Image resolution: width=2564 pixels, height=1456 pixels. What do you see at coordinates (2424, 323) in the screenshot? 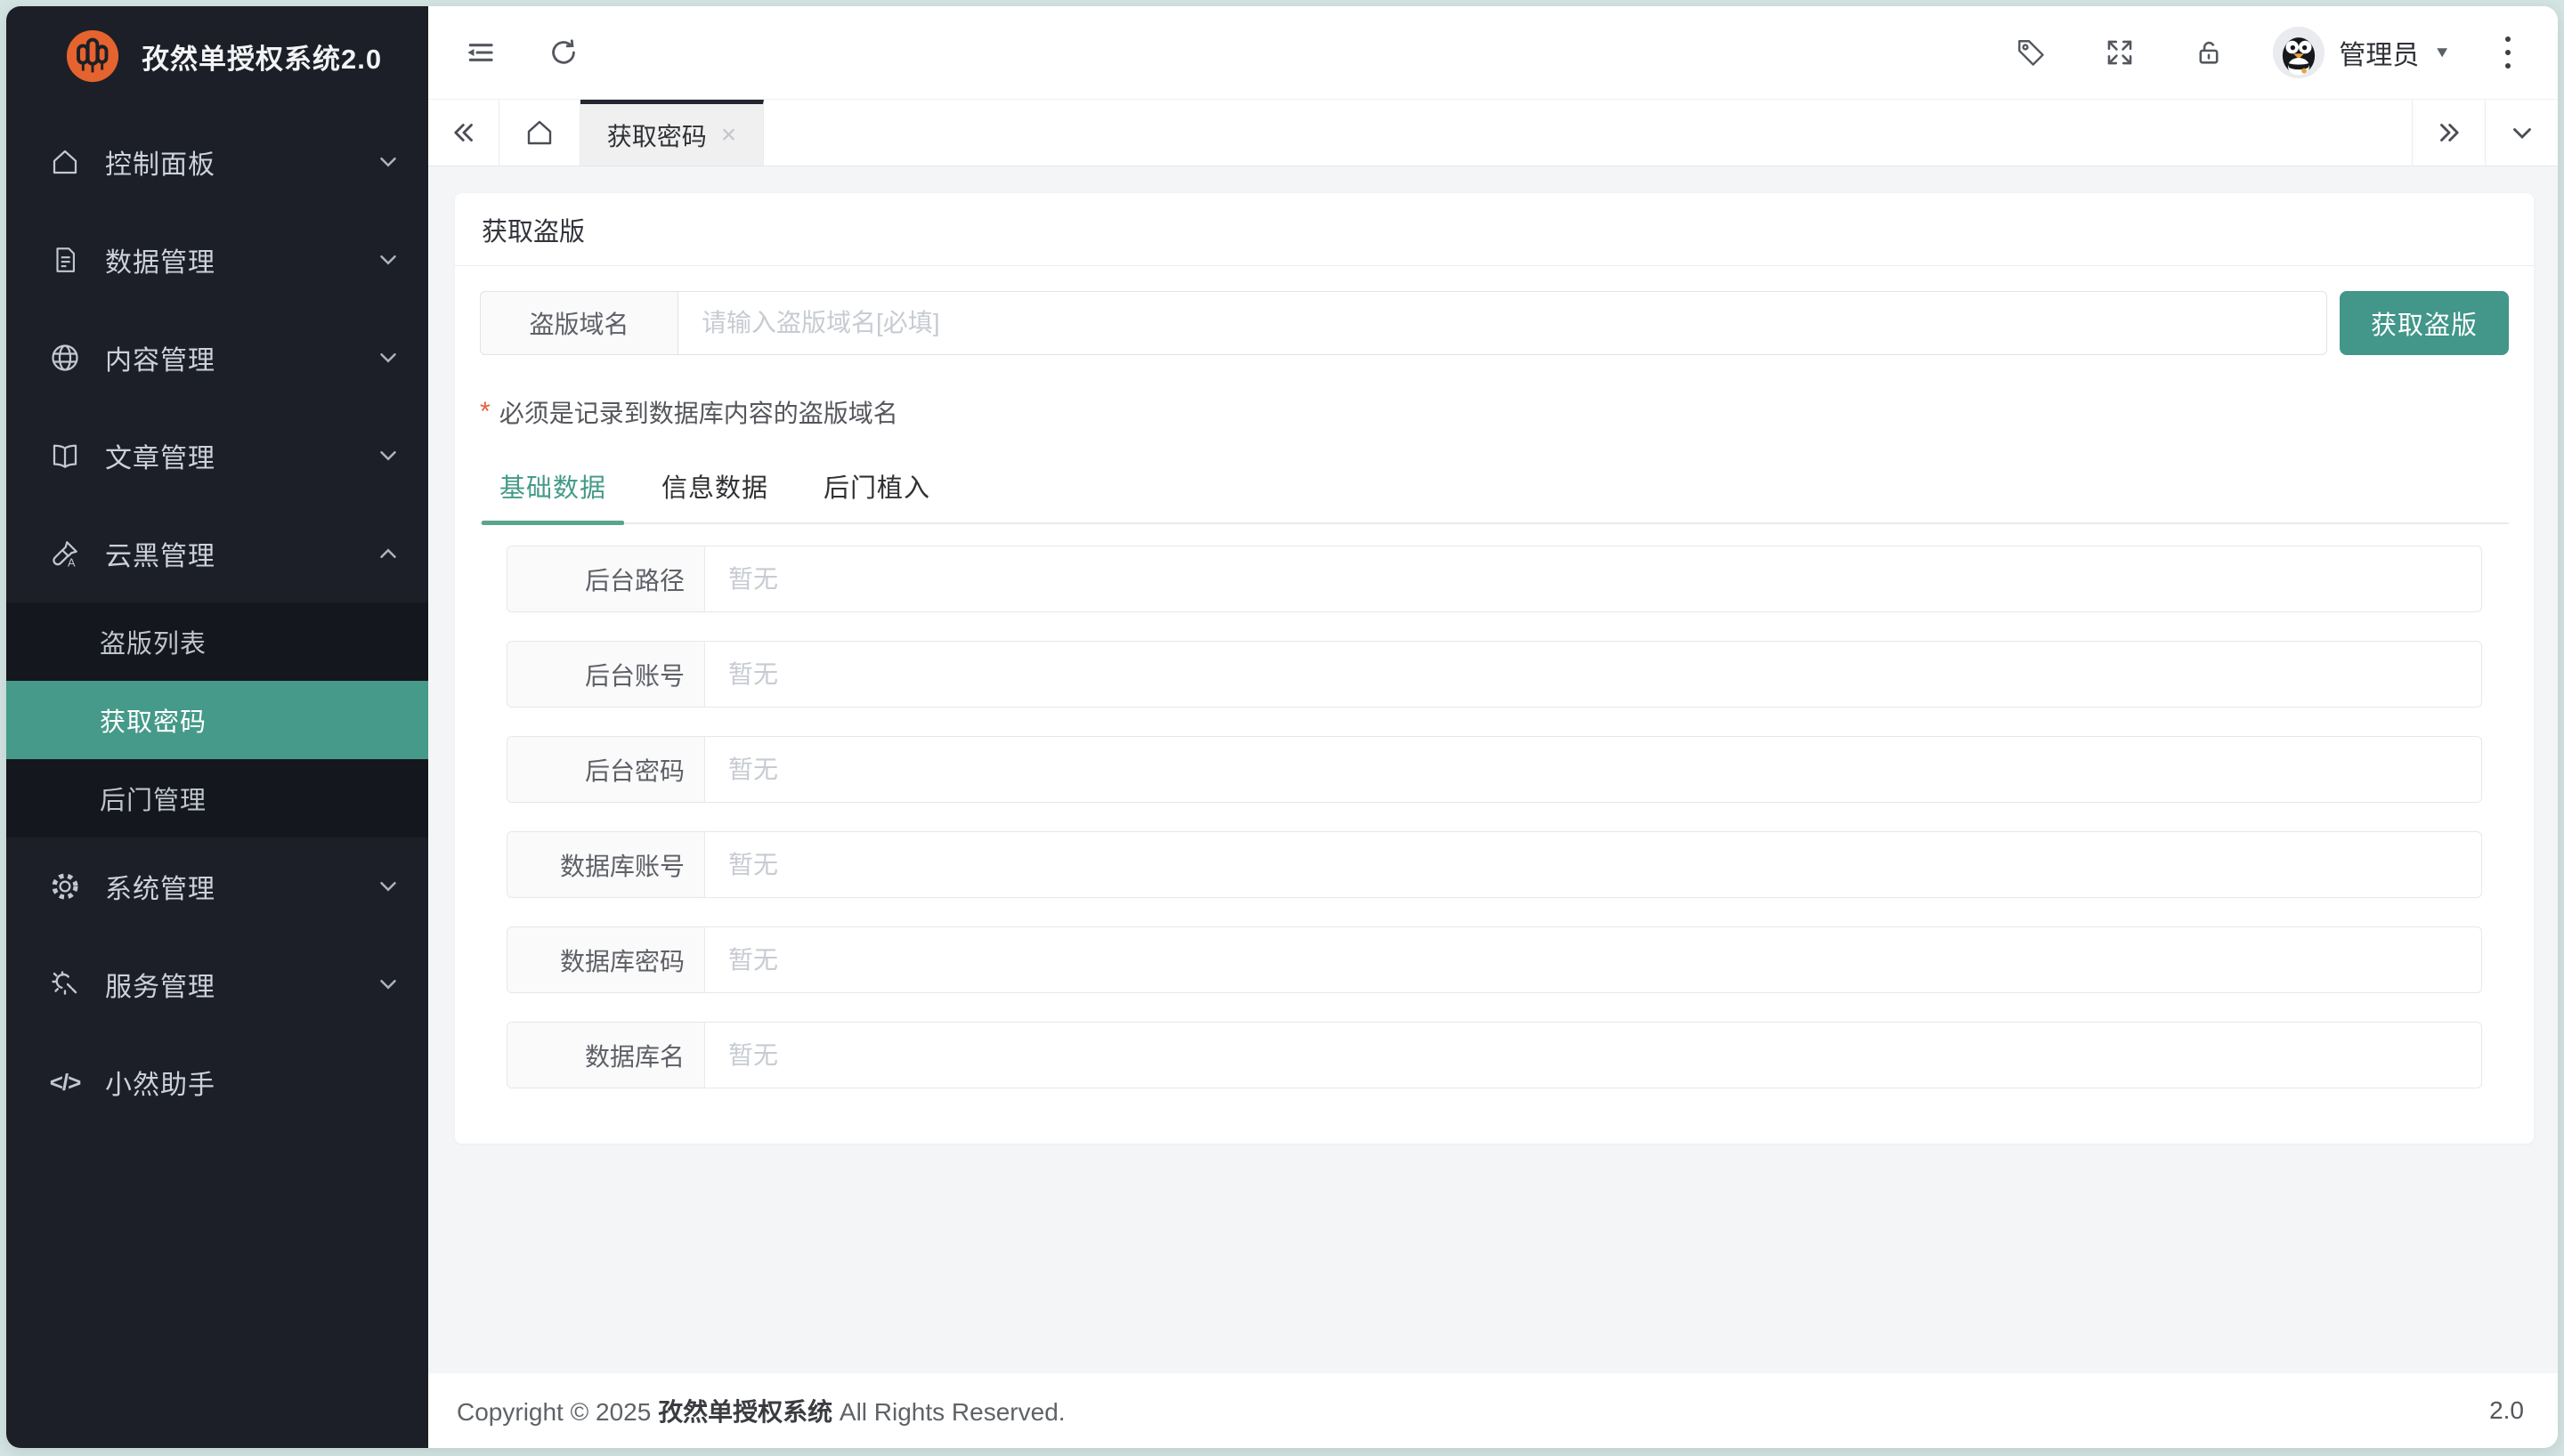
I see `get-pirate-button: 获取盗版` at bounding box center [2424, 323].